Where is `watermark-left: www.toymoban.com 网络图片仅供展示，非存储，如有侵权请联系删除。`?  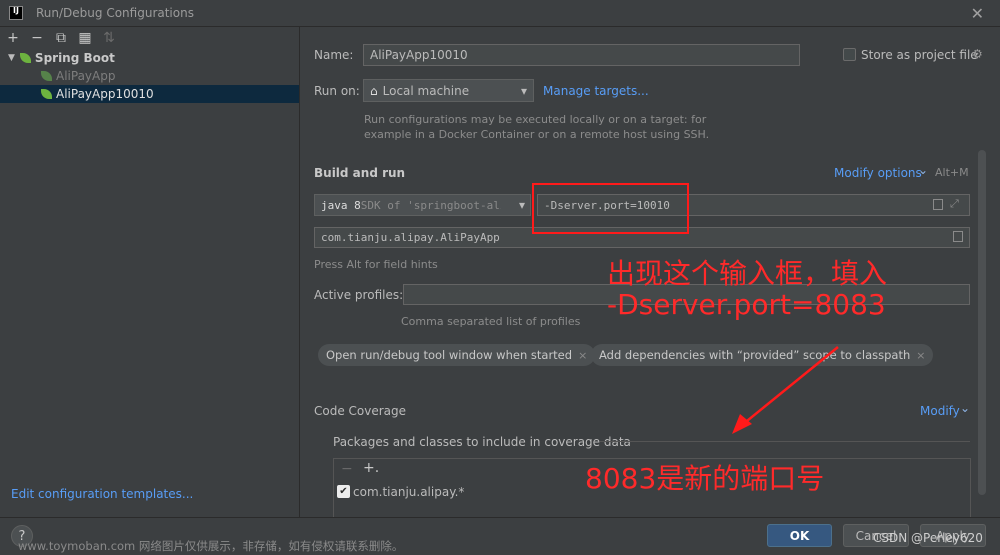
watermark-left: www.toymoban.com 网络图片仅供展示，非存储，如有侵权请联系删除。 is located at coordinates (211, 546).